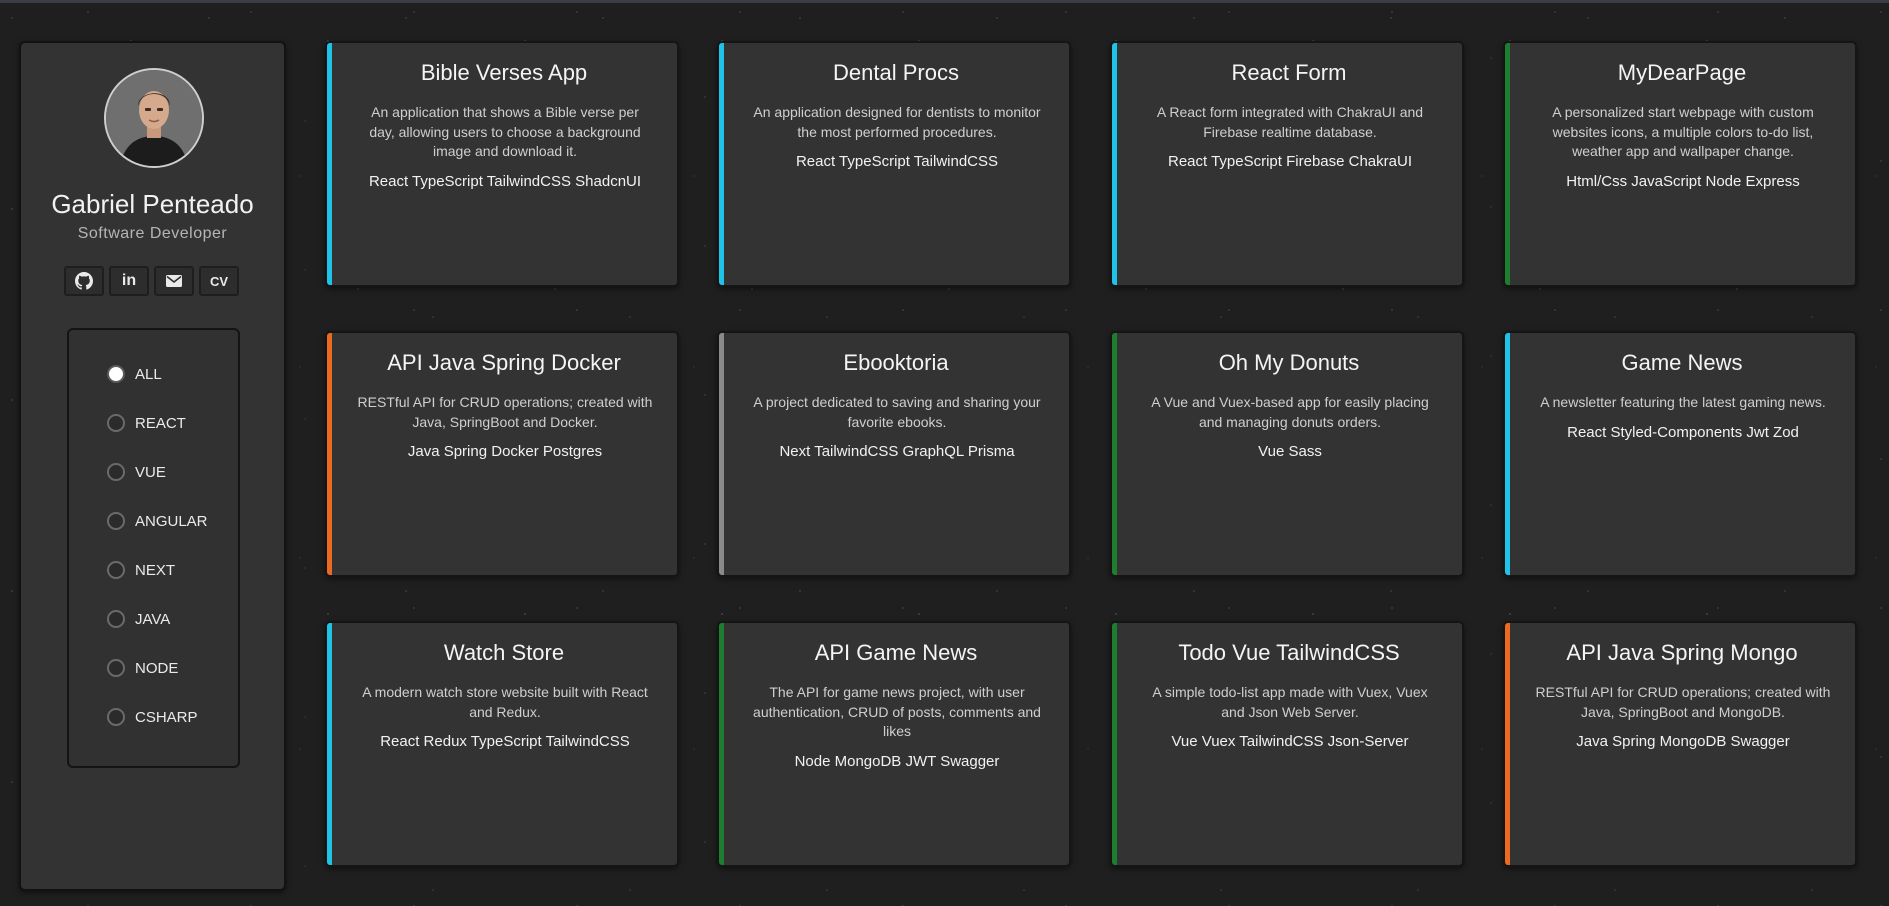 Image resolution: width=1889 pixels, height=906 pixels. Describe the element at coordinates (151, 281) in the screenshot. I see `social-links: in CV` at that location.